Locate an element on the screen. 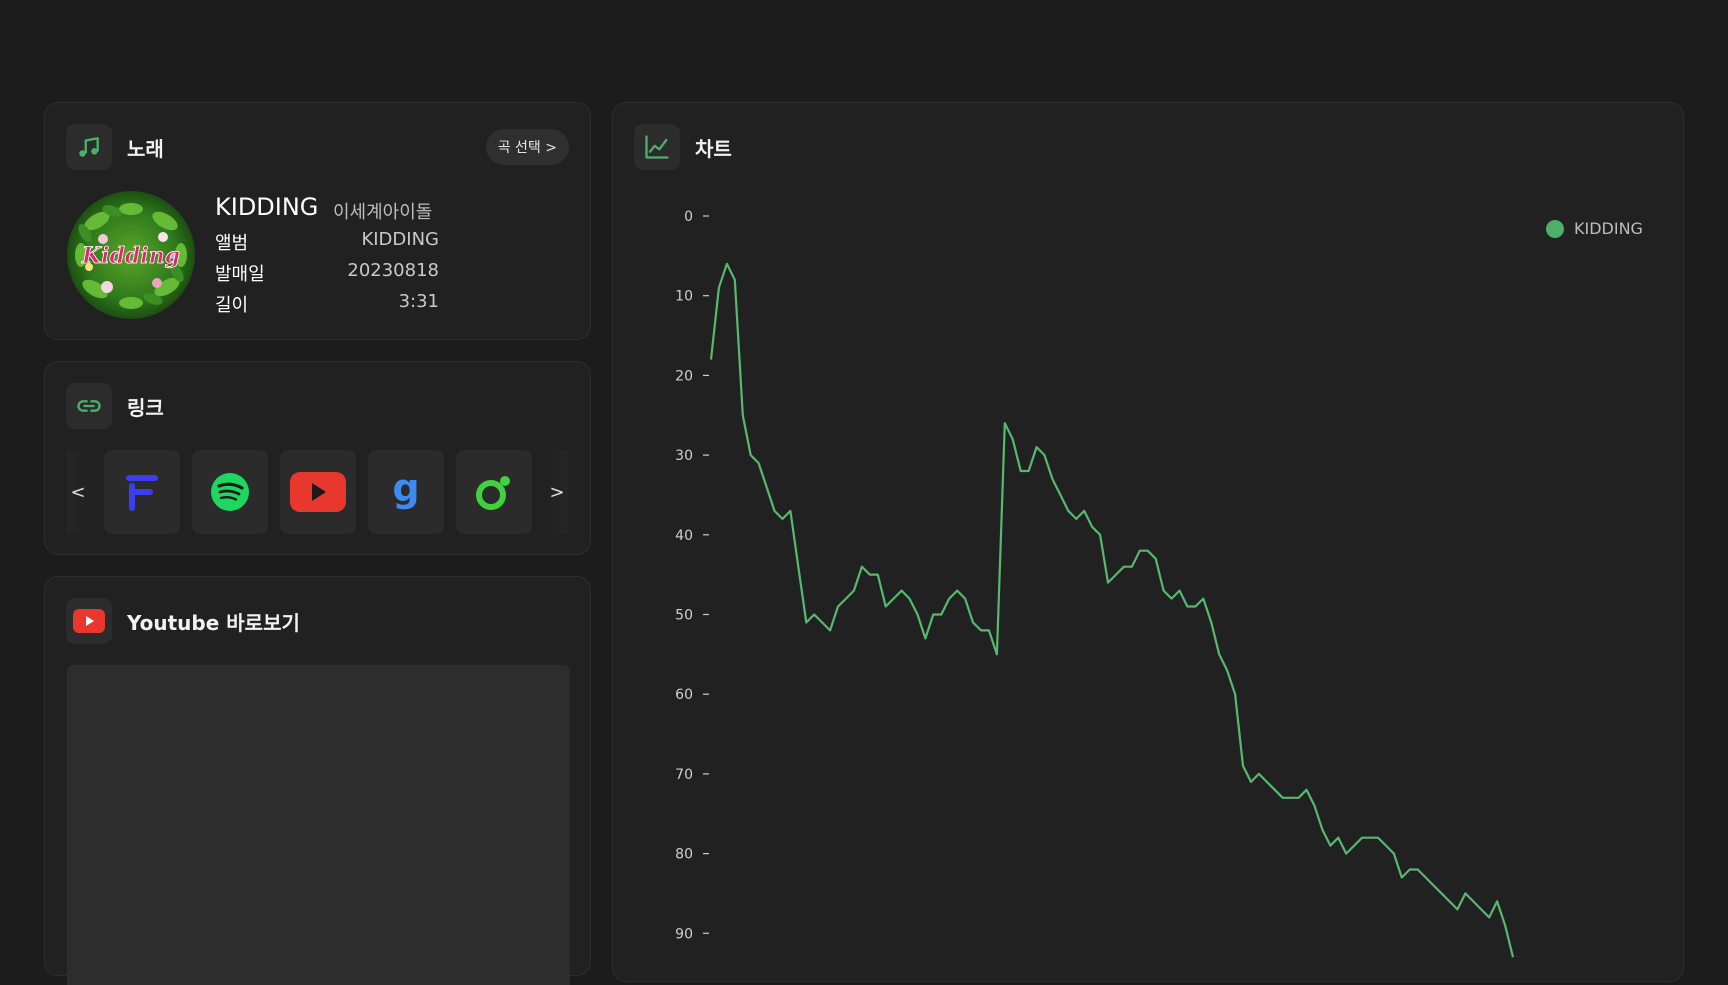  genie-link: g is located at coordinates (406, 492).